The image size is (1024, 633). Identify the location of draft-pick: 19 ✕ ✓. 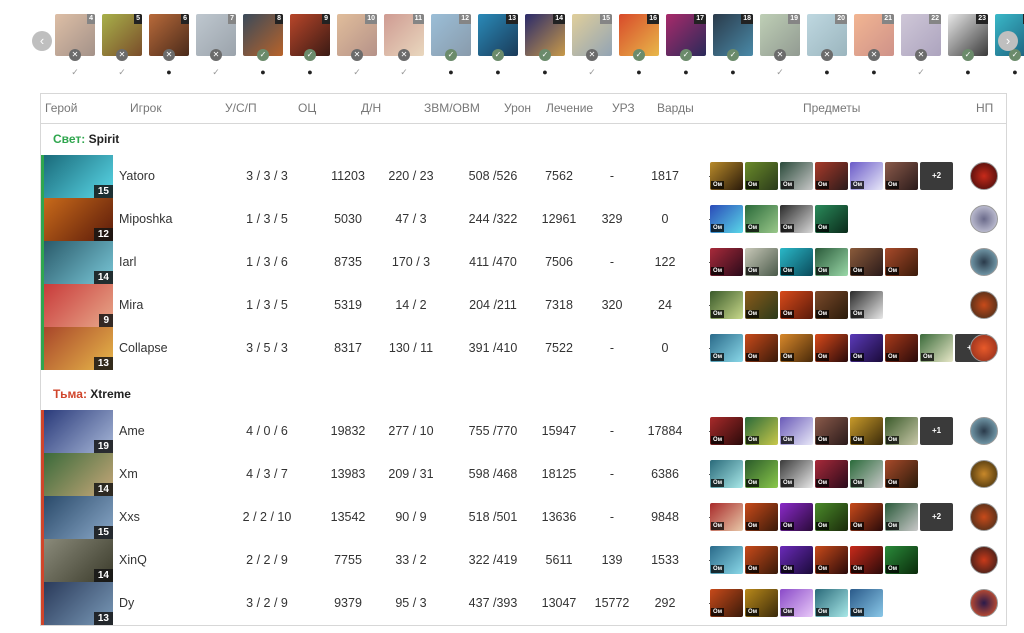
(780, 45).